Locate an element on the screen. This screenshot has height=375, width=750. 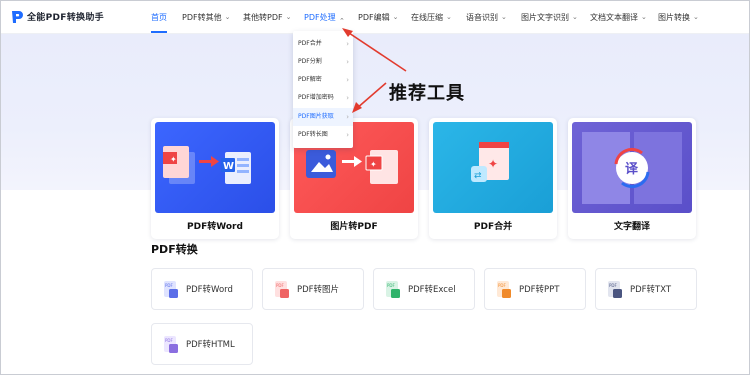
tool-pdf-to-txt: PDF PDF转TXT is located at coordinates (646, 289).